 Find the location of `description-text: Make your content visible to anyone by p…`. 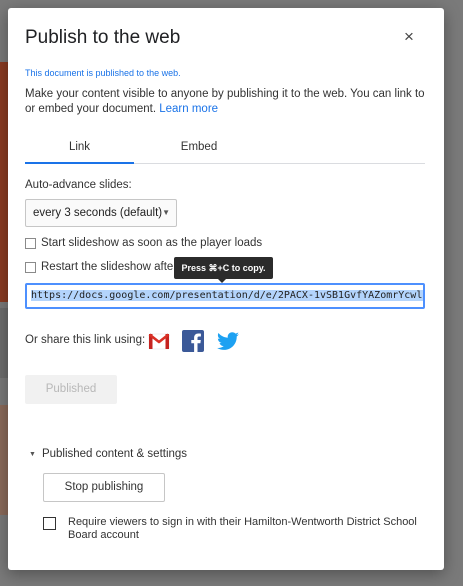

description-text: Make your content visible to anyone by p… is located at coordinates (225, 101).